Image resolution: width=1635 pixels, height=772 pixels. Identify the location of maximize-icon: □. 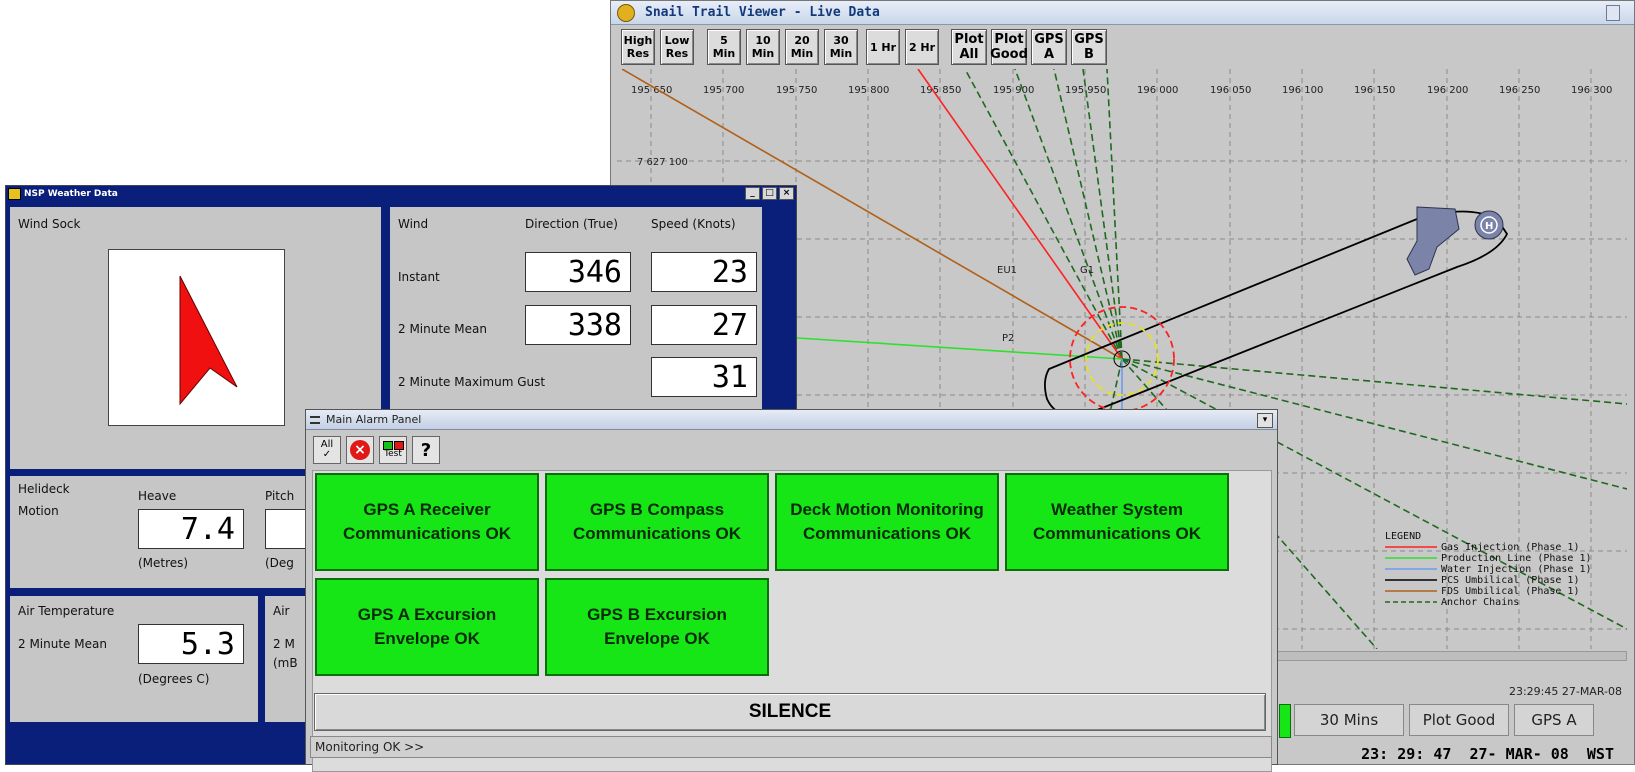
(769, 193).